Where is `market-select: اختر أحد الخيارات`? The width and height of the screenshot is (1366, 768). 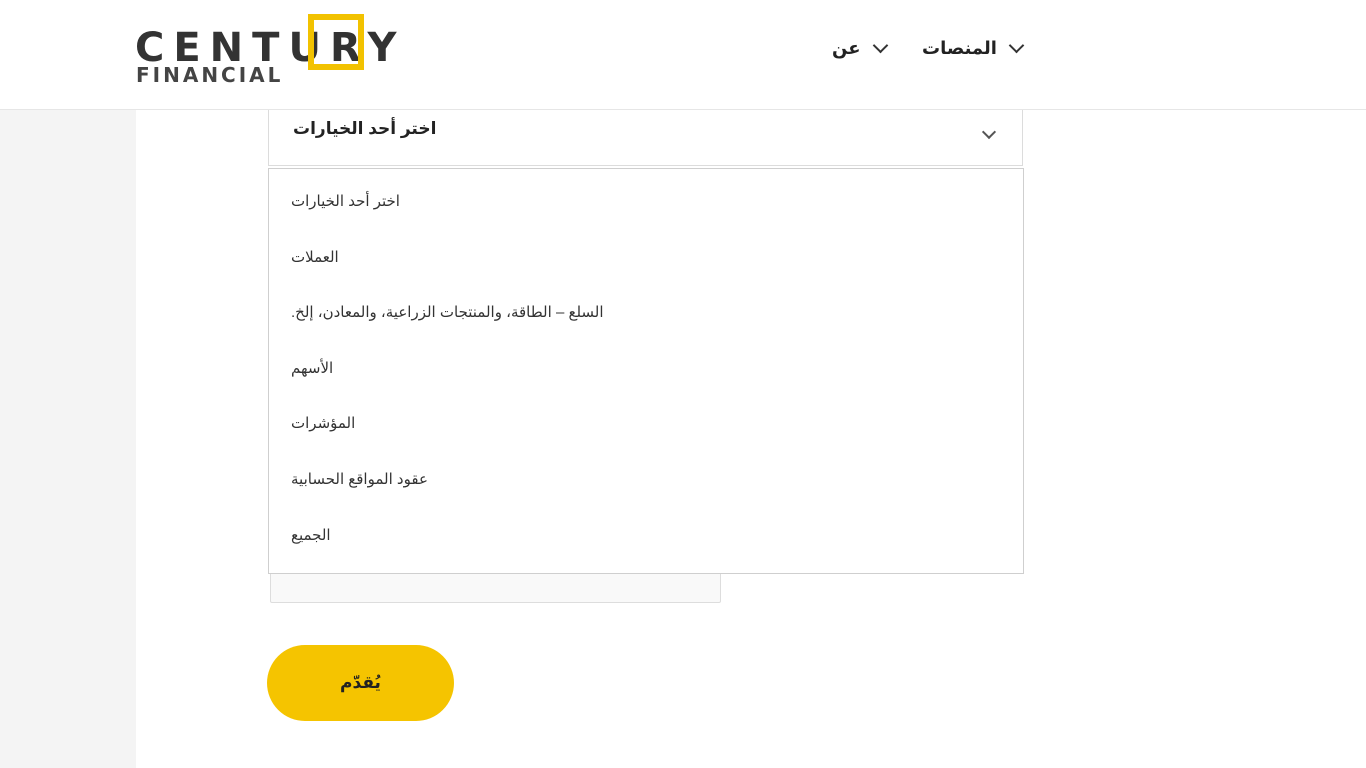 market-select: اختر أحد الخيارات is located at coordinates (645, 138).